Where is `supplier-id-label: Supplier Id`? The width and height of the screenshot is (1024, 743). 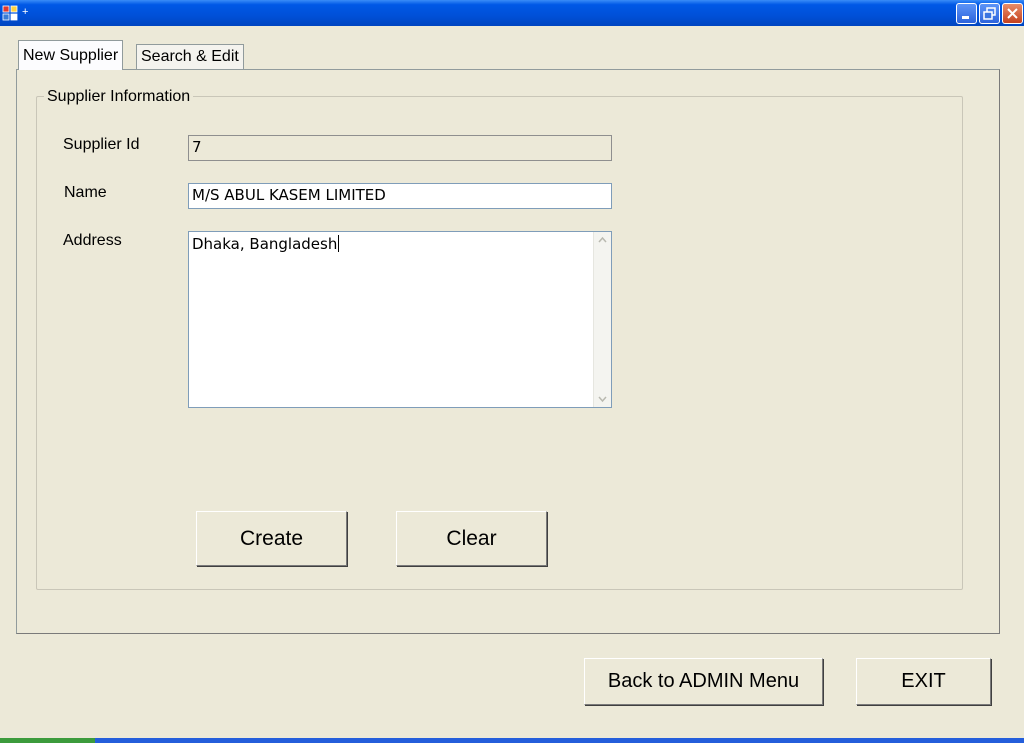
supplier-id-label: Supplier Id is located at coordinates (101, 144).